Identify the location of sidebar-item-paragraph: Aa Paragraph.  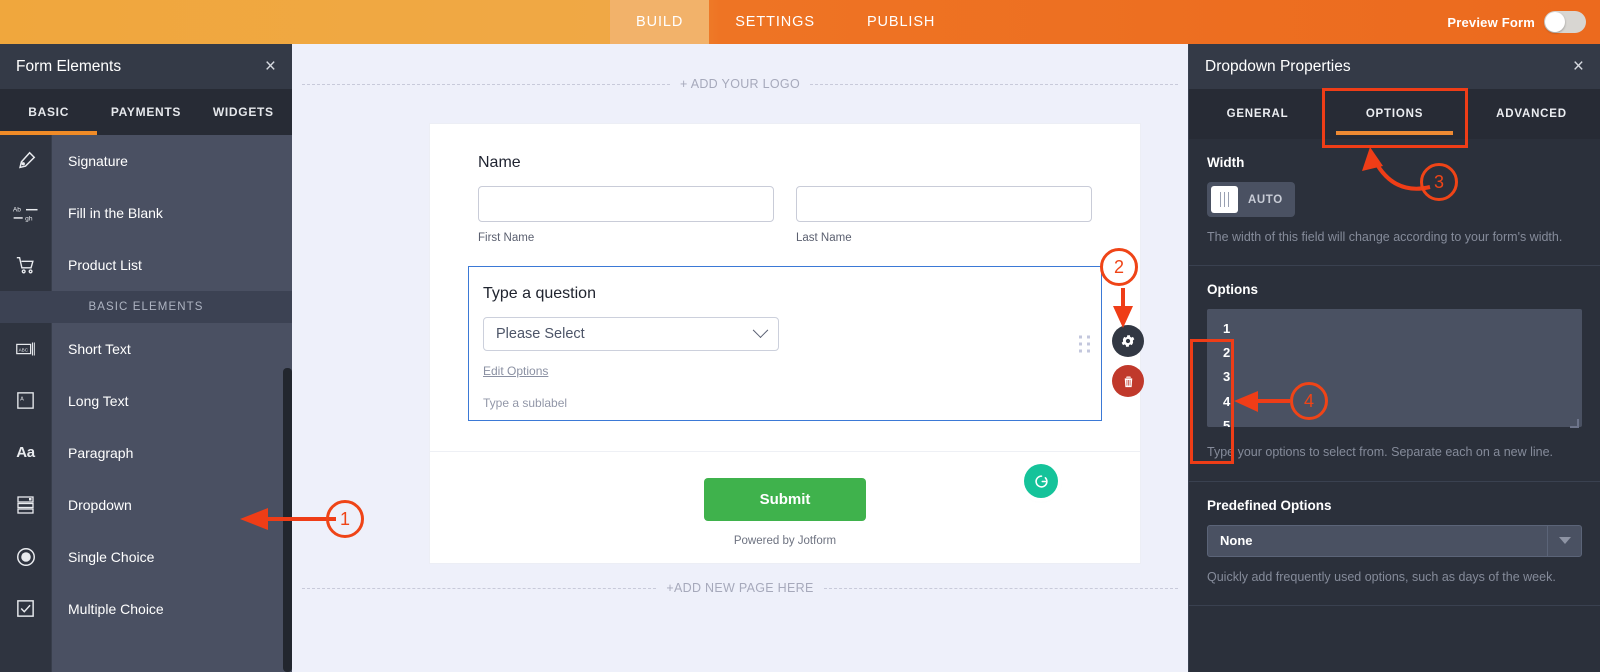
(146, 452).